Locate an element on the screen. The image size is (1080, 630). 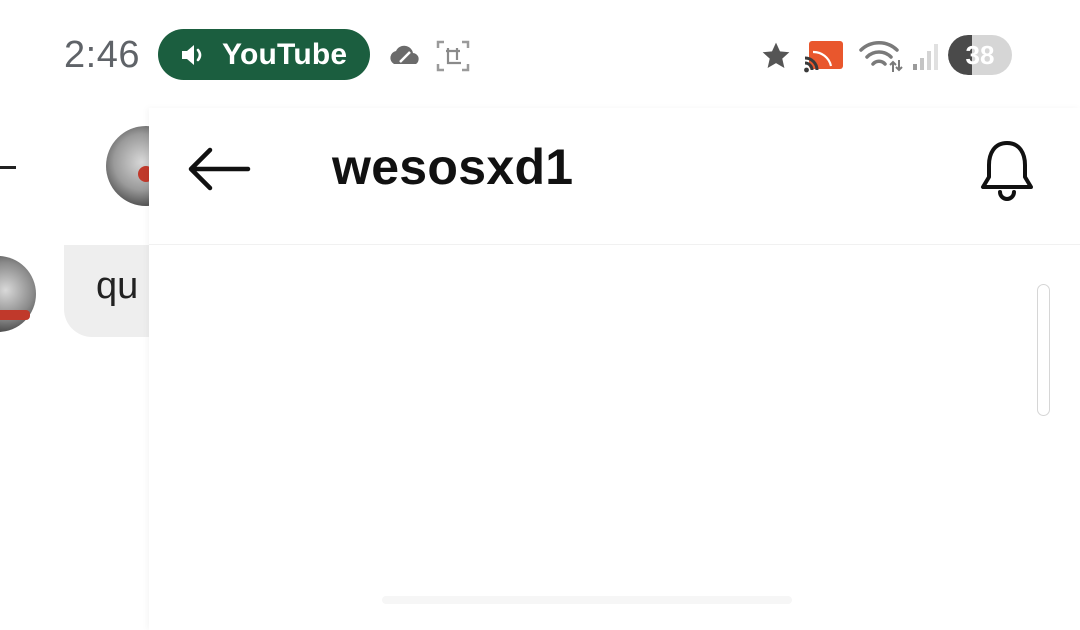
back-arrow-icon is located at coordinates (219, 169).